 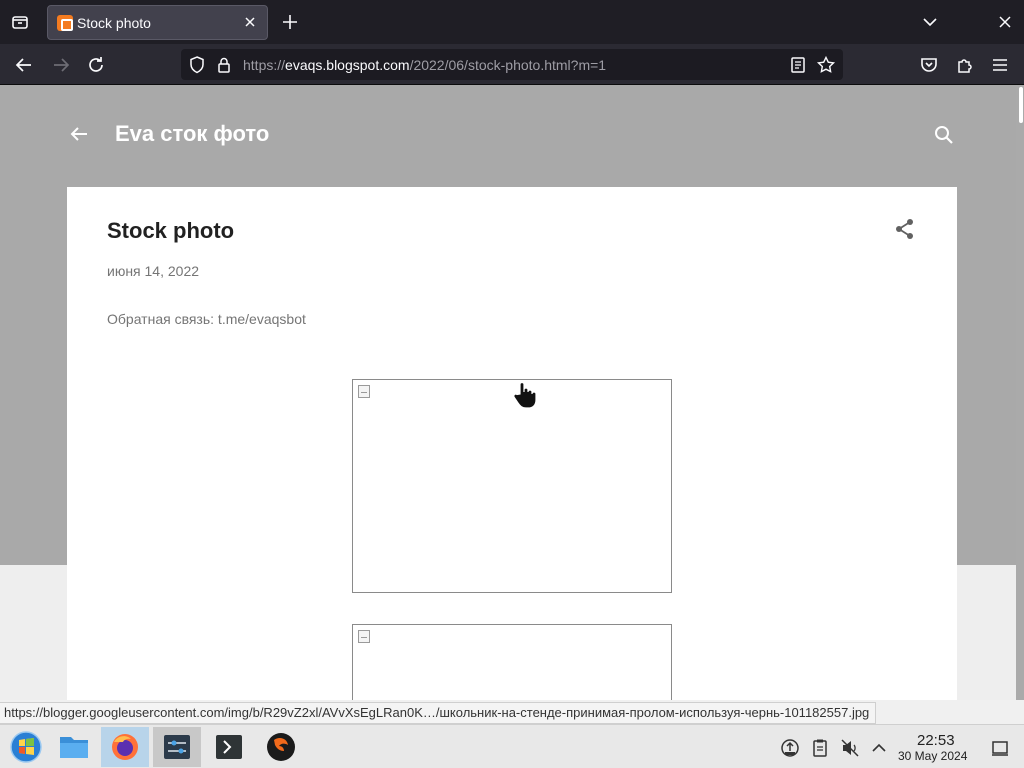 I want to click on blog-name: Eva сток фото, so click(x=192, y=134).